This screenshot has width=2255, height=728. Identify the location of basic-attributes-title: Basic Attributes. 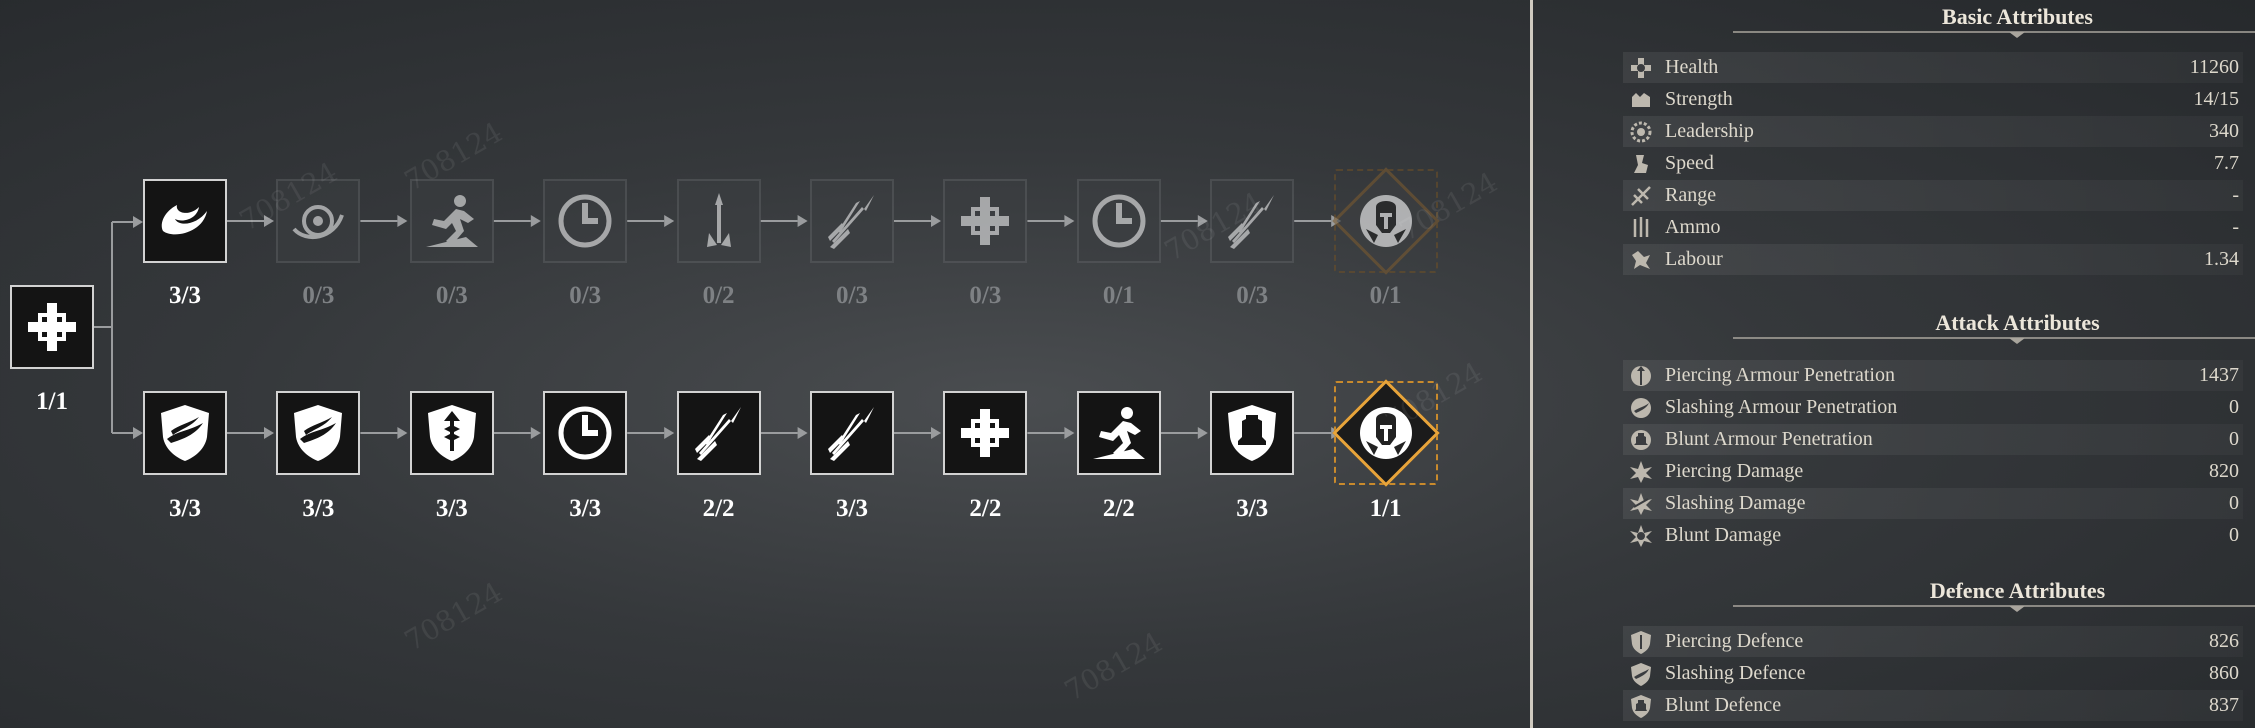
(2017, 16).